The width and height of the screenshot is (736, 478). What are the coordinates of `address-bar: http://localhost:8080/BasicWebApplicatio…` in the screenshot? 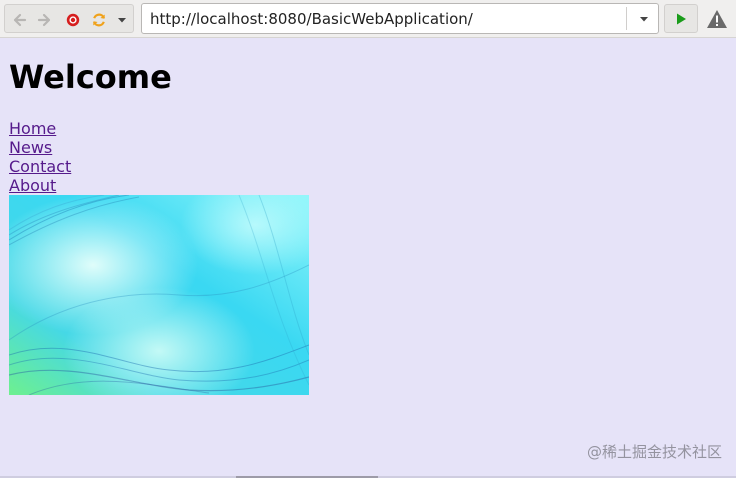 It's located at (400, 18).